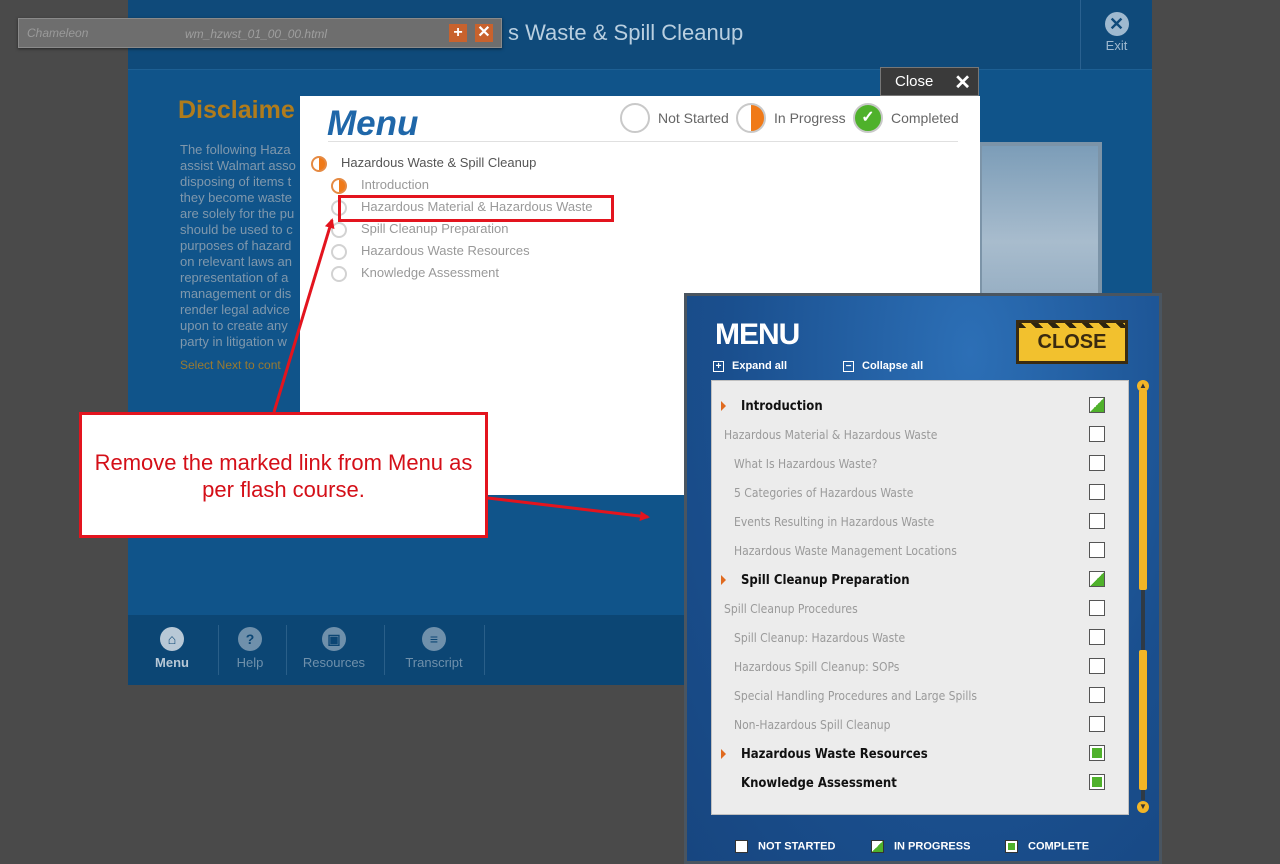  I want to click on close-icon: ✕, so click(962, 83).